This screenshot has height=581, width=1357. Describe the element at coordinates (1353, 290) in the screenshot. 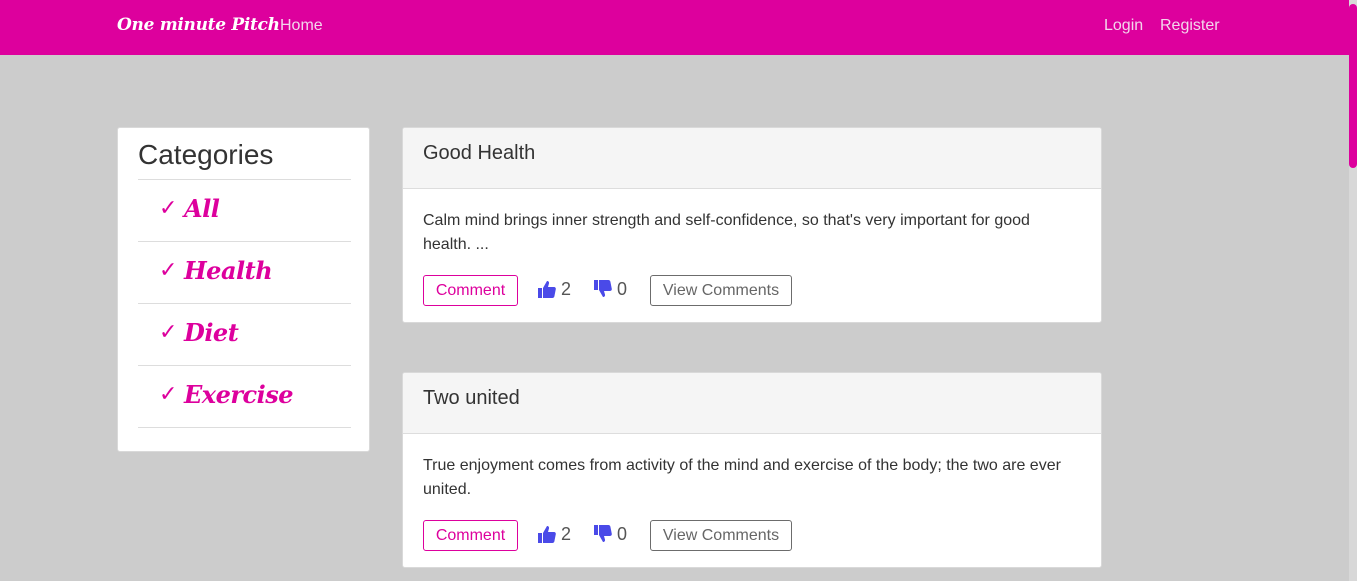

I see `page-scrollbar` at that location.